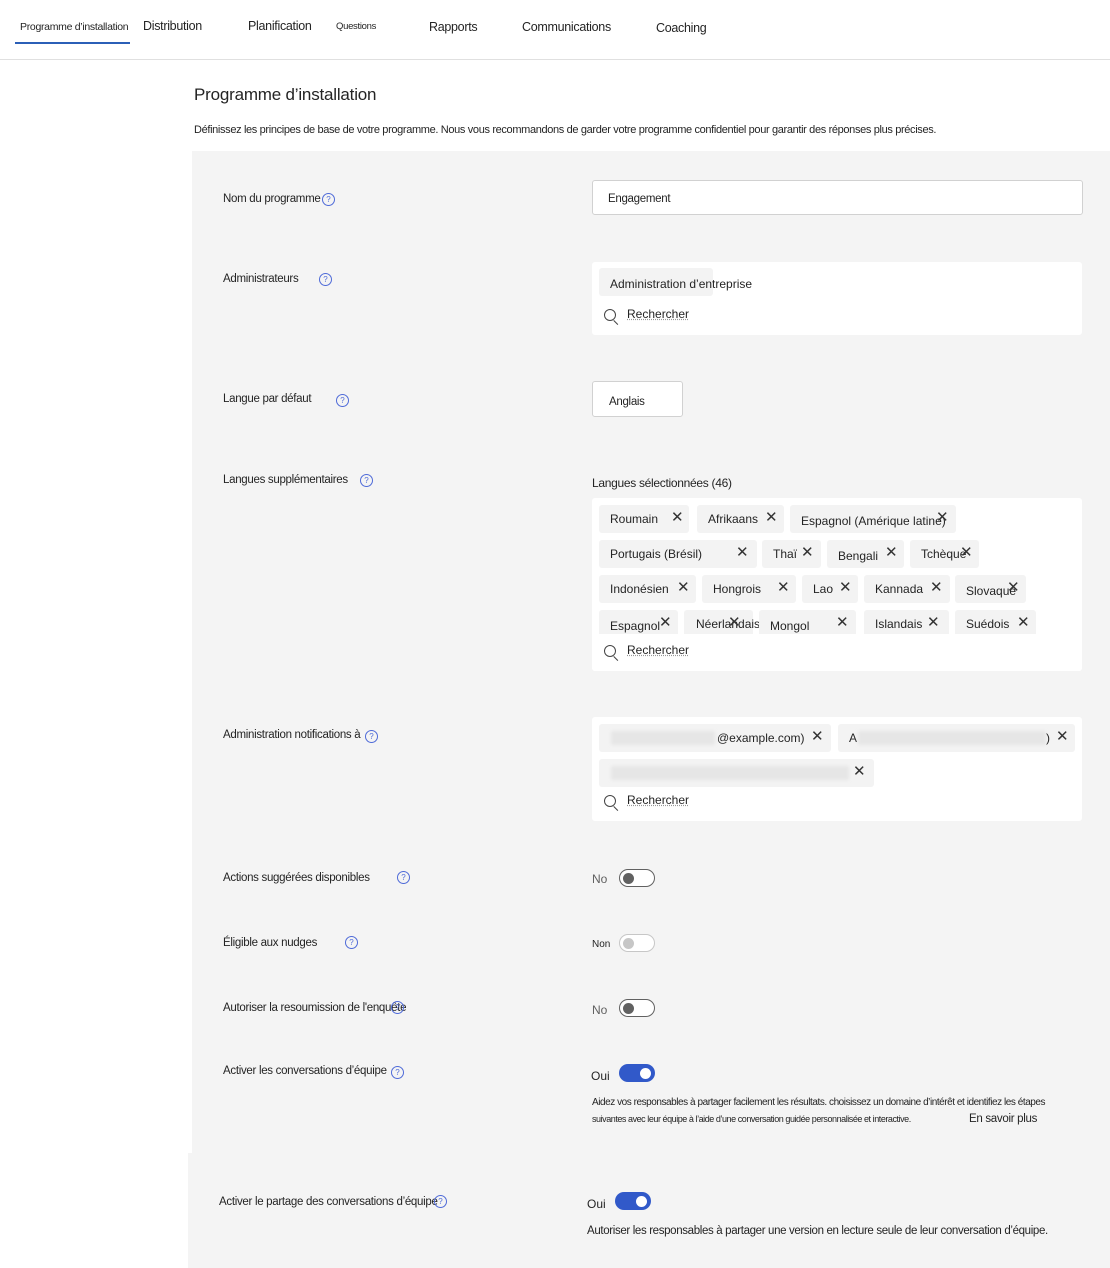 This screenshot has height=1268, width=1110. What do you see at coordinates (837, 197) in the screenshot?
I see `program-name-input: Engagement` at bounding box center [837, 197].